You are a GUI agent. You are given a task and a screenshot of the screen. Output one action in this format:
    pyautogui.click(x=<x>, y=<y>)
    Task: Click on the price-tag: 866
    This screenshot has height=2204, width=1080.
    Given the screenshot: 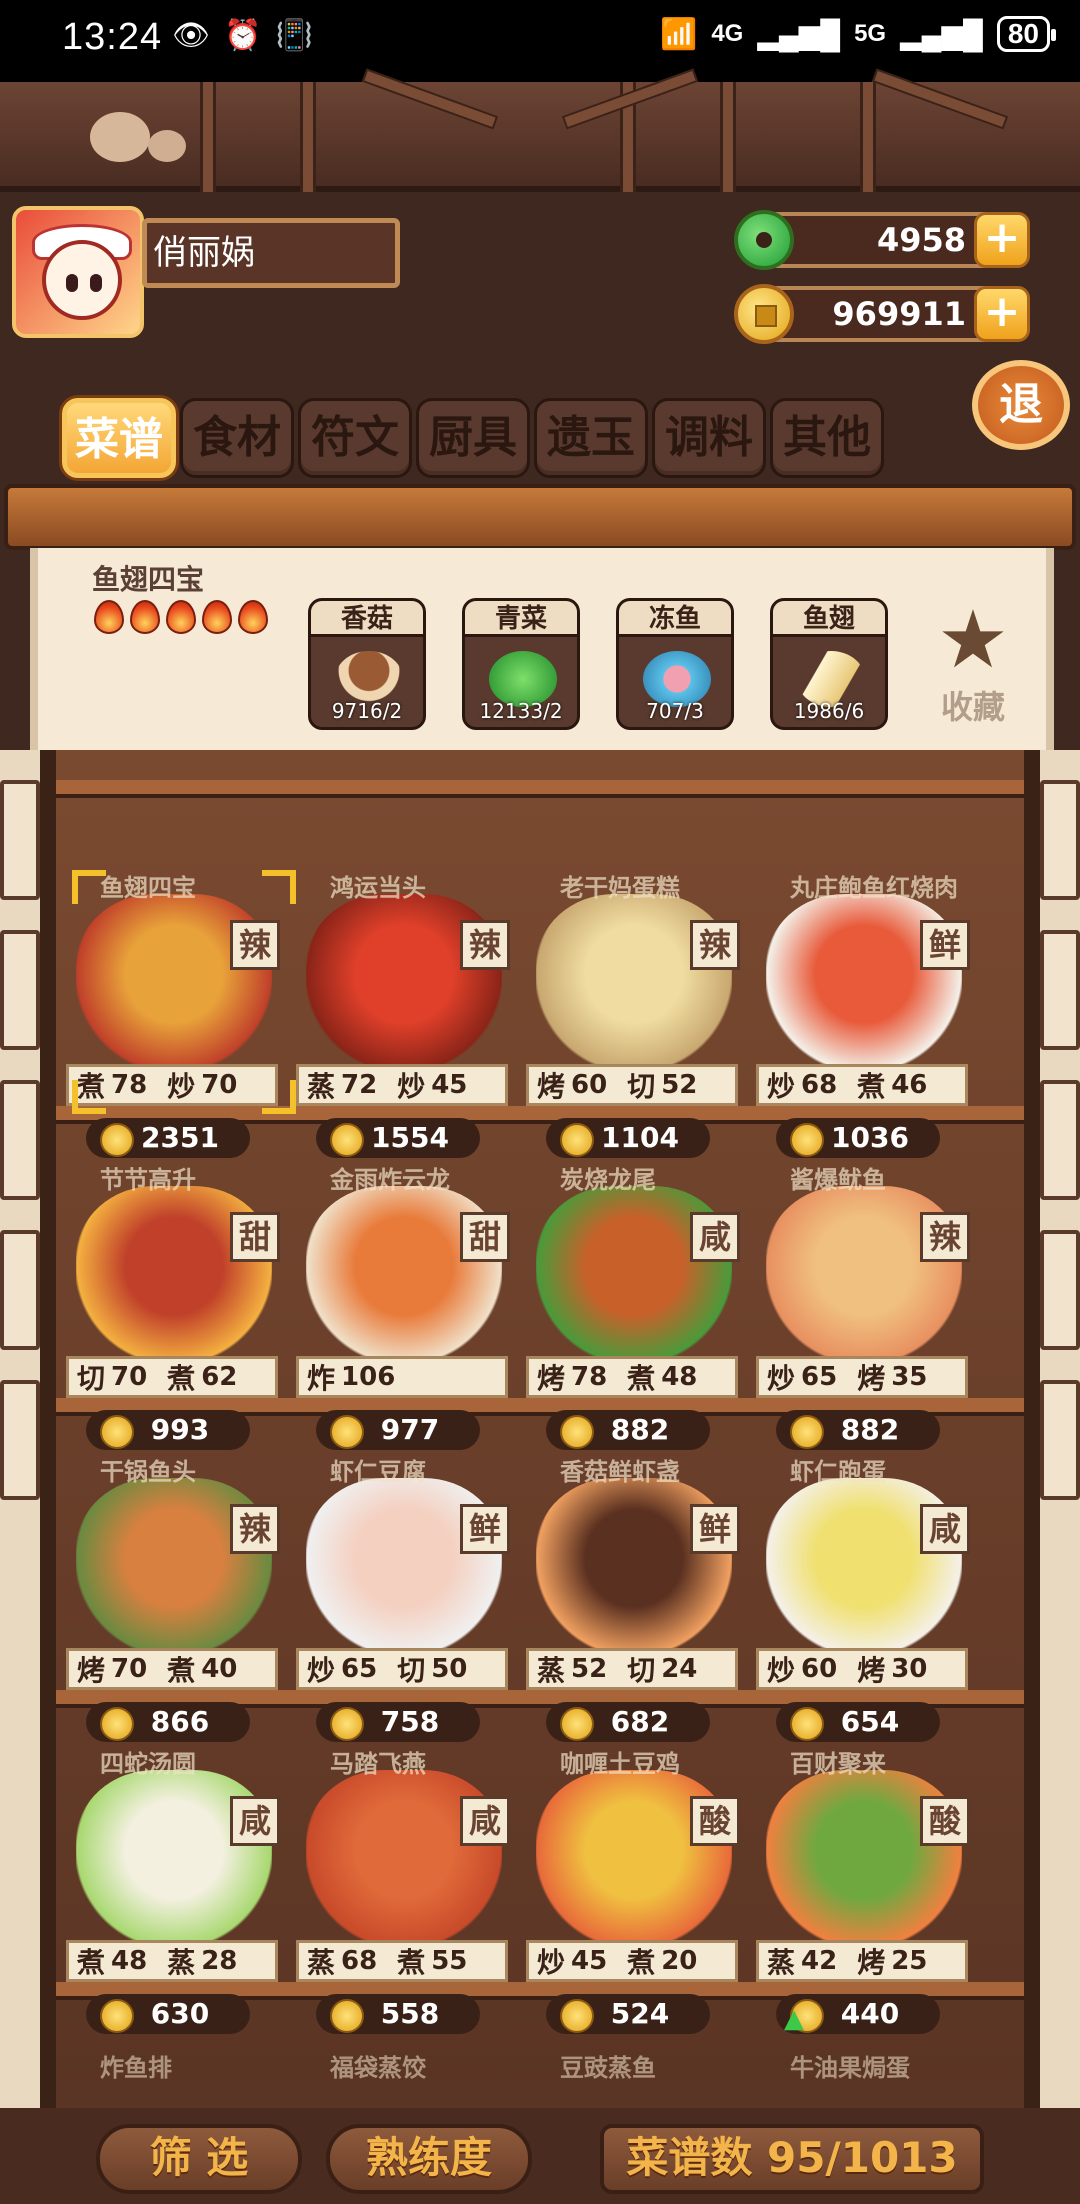 What is the action you would take?
    pyautogui.click(x=168, y=1722)
    